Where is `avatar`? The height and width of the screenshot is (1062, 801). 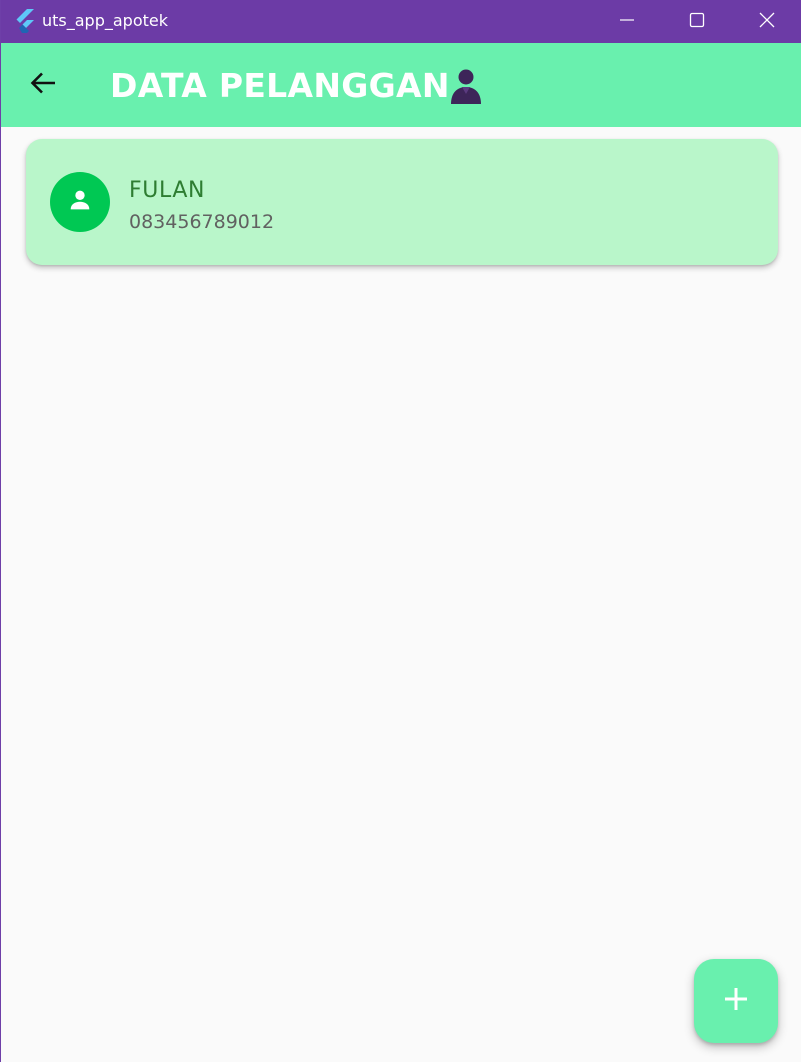 avatar is located at coordinates (80, 202).